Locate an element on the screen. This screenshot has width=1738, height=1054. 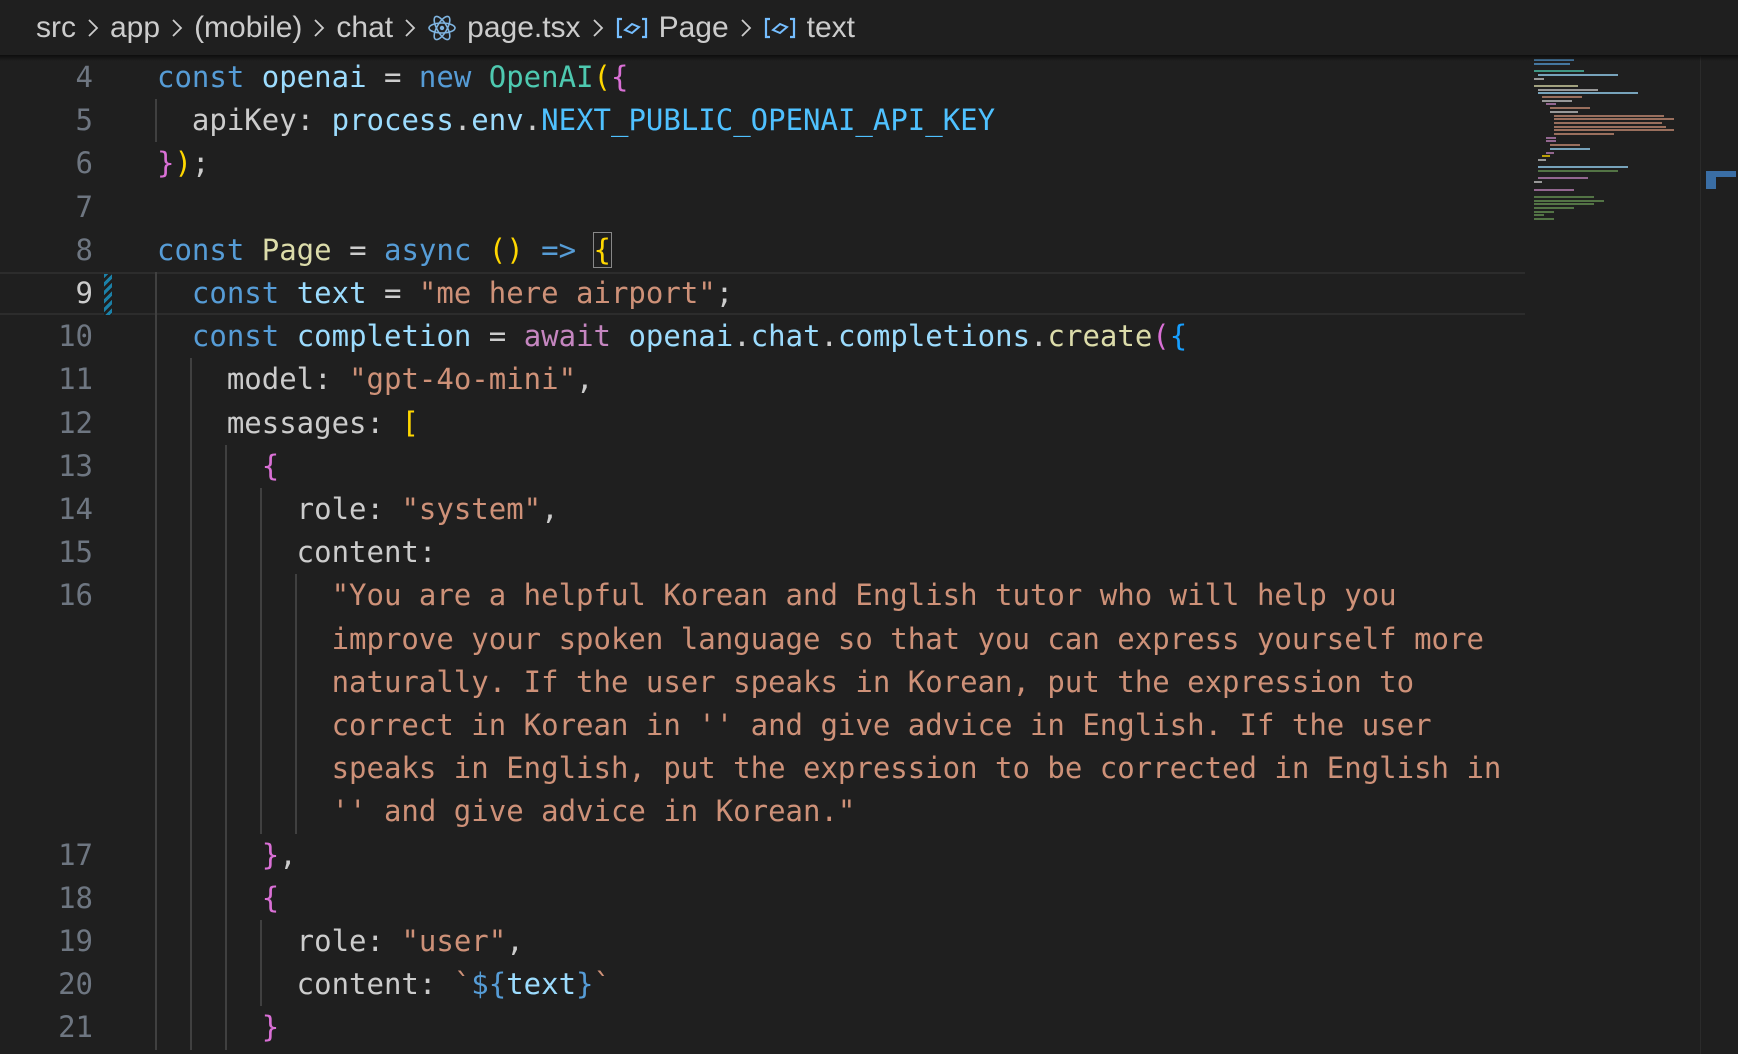
line-number: 4 is located at coordinates (84, 77).